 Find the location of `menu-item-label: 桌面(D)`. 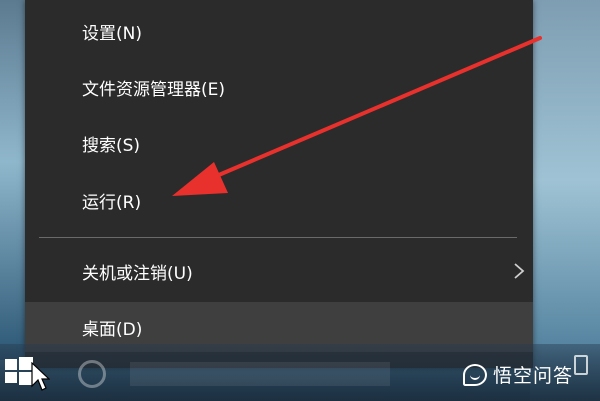

menu-item-label: 桌面(D) is located at coordinates (112, 329).